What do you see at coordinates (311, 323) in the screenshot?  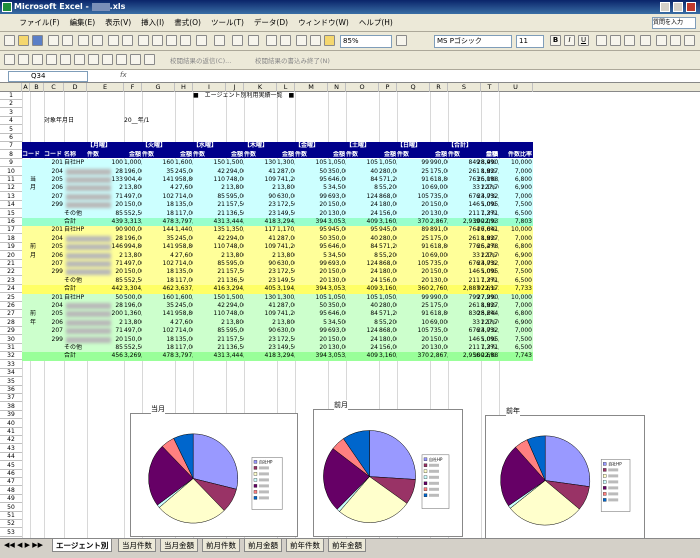 I see `value-cell: 5` at bounding box center [311, 323].